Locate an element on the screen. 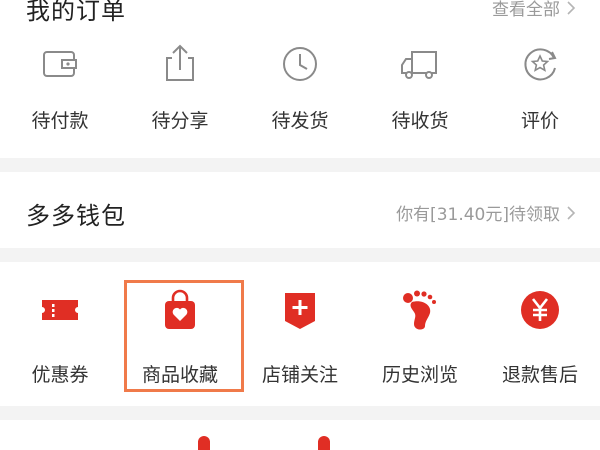  order-item-label: 待收货 is located at coordinates (420, 121).